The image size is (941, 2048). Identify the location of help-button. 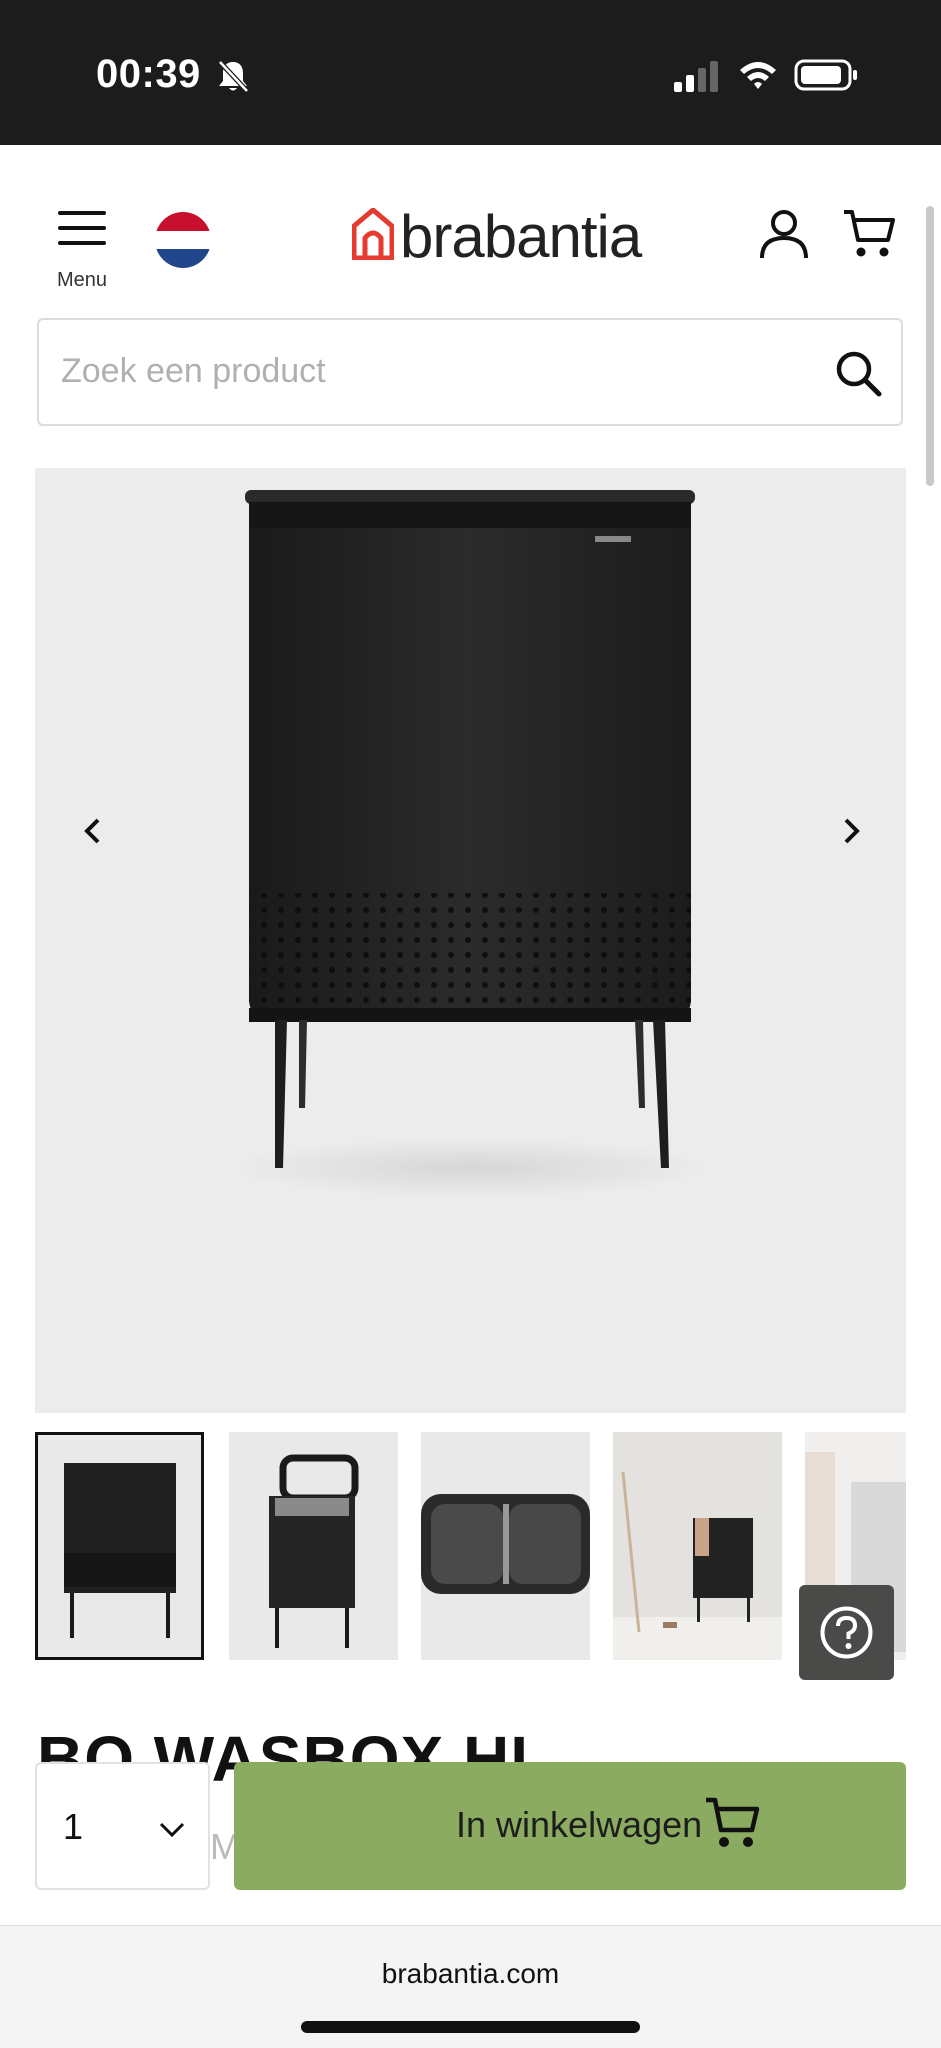
(846, 1632).